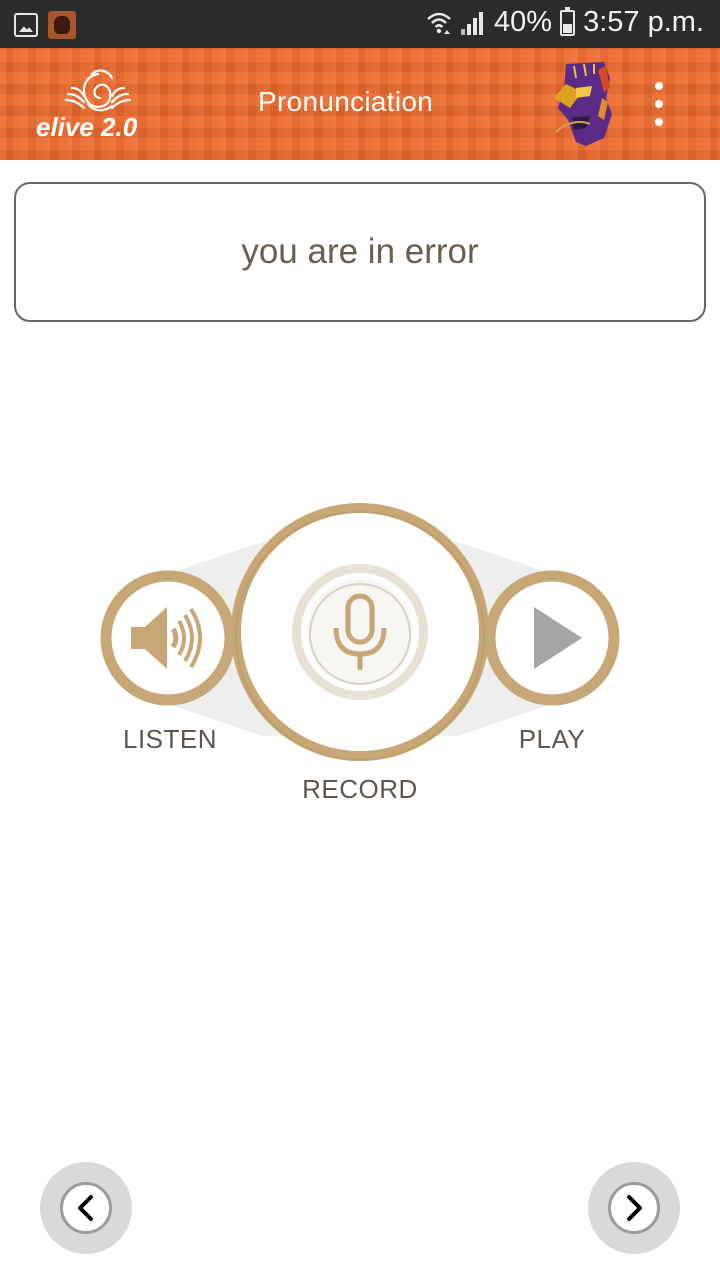  What do you see at coordinates (659, 104) in the screenshot?
I see `overflow-menu-icon` at bounding box center [659, 104].